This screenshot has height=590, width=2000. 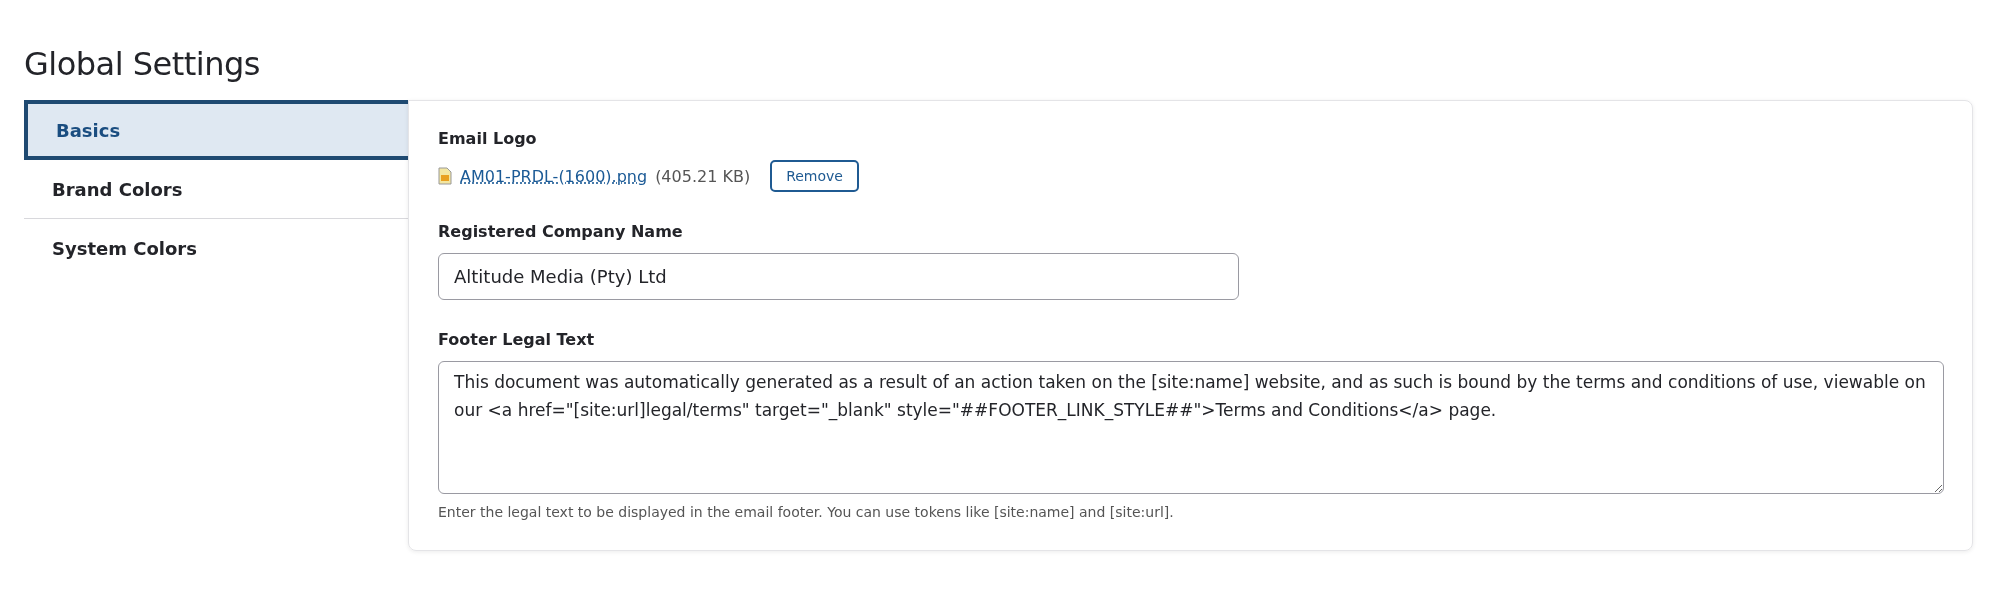 What do you see at coordinates (517, 339) in the screenshot?
I see `field-label: Footer Legal Text` at bounding box center [517, 339].